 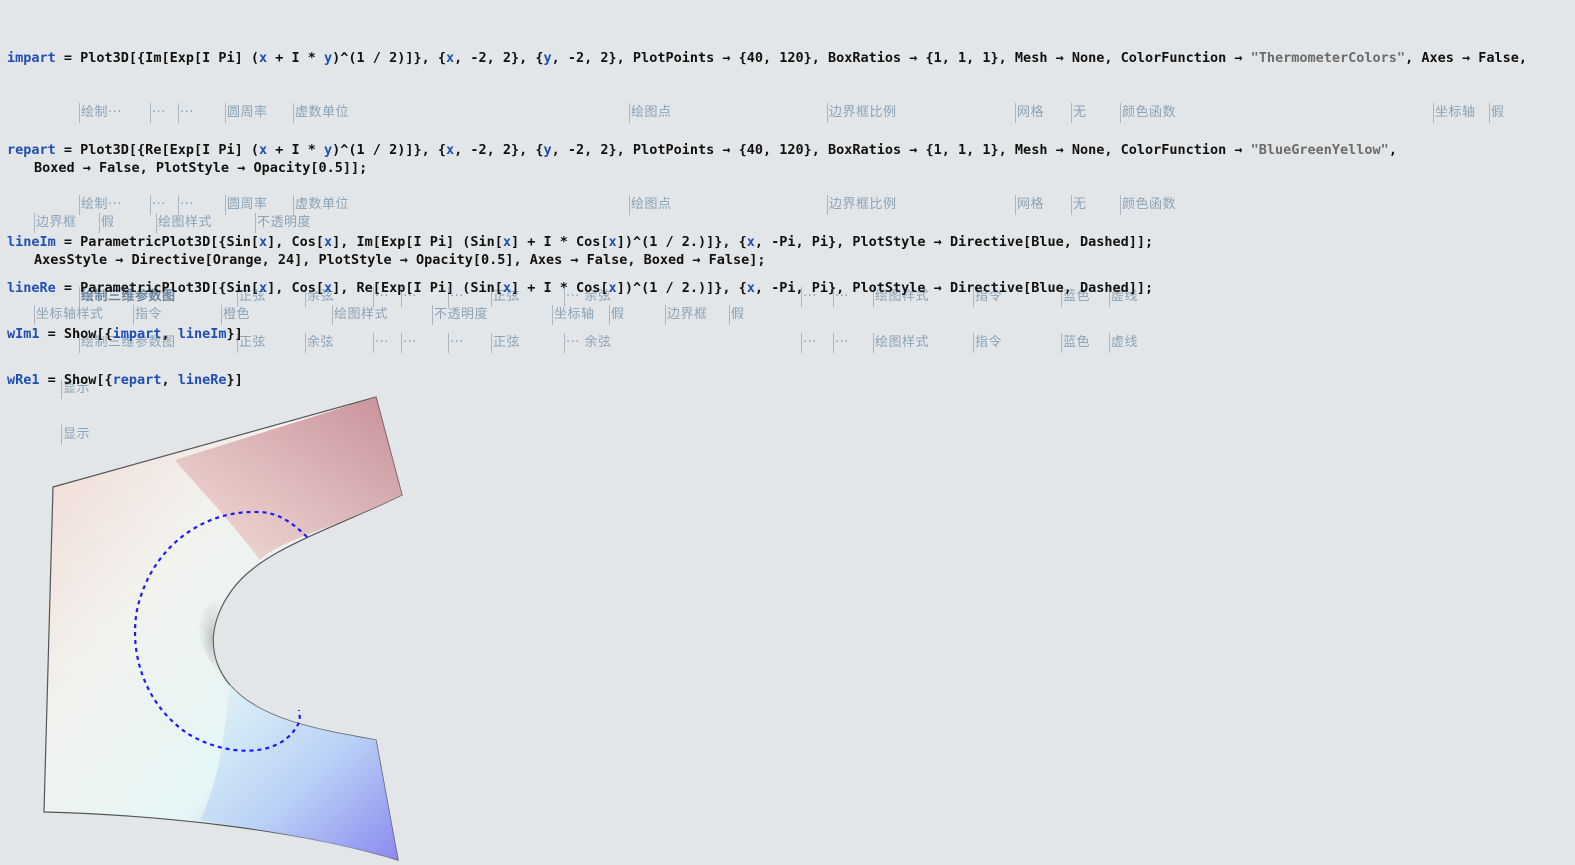 What do you see at coordinates (505, 343) in the screenshot?
I see `hint-label: 正弦` at bounding box center [505, 343].